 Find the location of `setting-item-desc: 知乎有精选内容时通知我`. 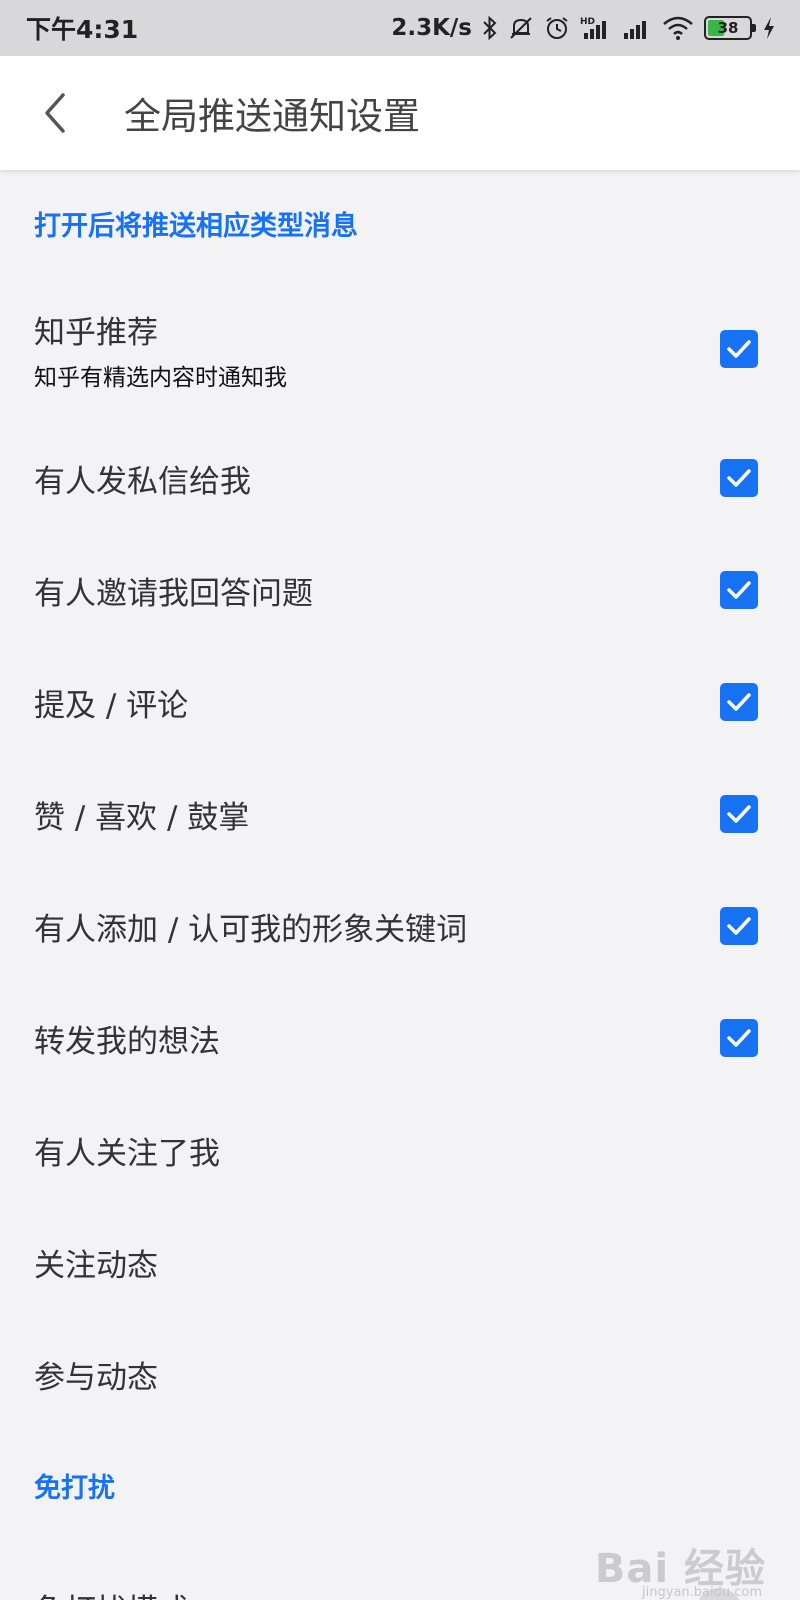

setting-item-desc: 知乎有精选内容时通知我 is located at coordinates (160, 377).